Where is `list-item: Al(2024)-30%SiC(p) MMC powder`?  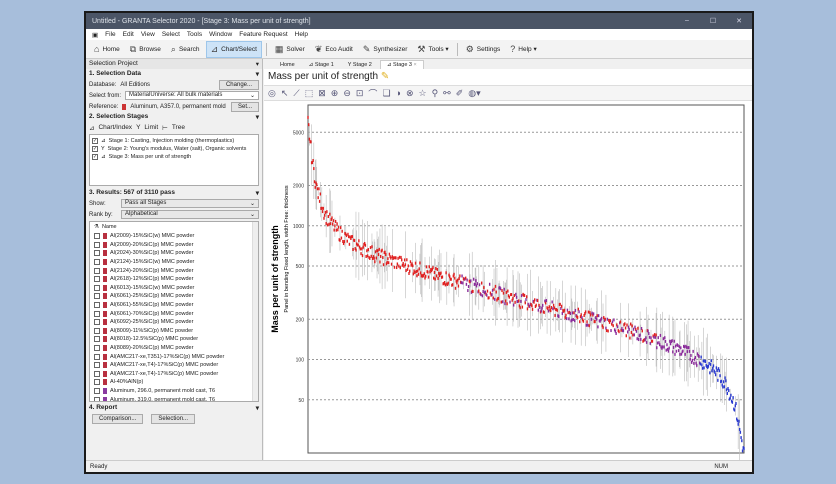
list-item: Al(2024)-30%SiC(p) MMC powder is located at coordinates (174, 253).